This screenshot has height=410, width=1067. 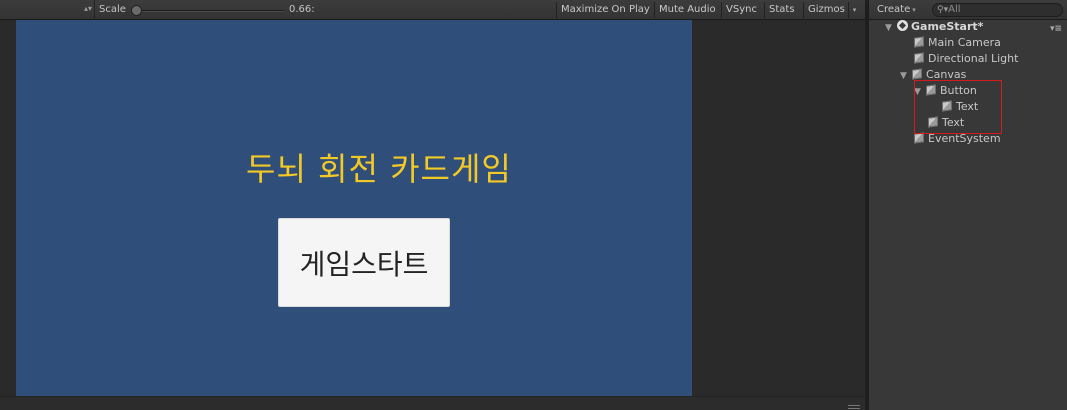 I want to click on create-label: Create, so click(x=894, y=9).